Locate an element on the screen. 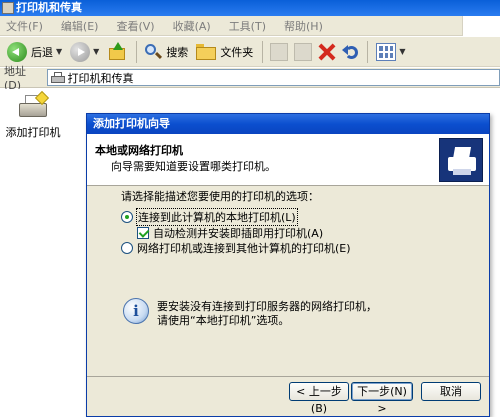  wizard-prompt: 请选择能描述您要使用的打印机的选项： is located at coordinates (220, 196).